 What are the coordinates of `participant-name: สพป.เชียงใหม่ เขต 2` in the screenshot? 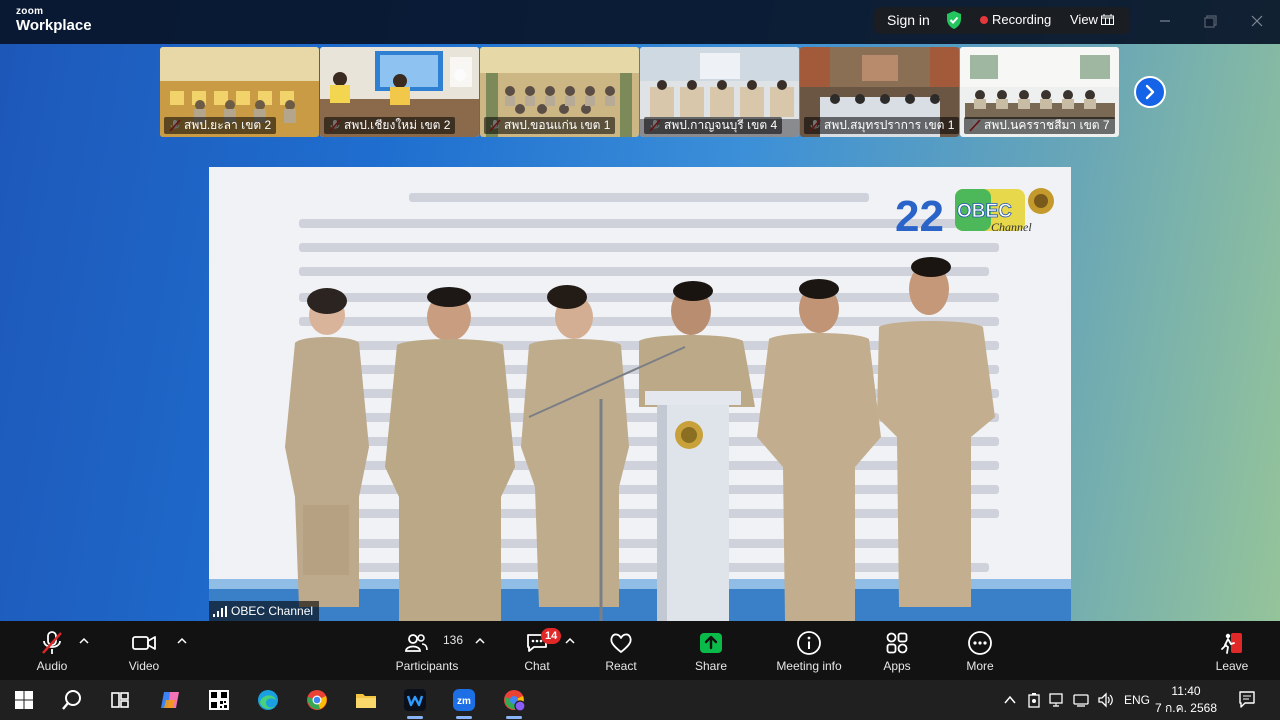 It's located at (390, 125).